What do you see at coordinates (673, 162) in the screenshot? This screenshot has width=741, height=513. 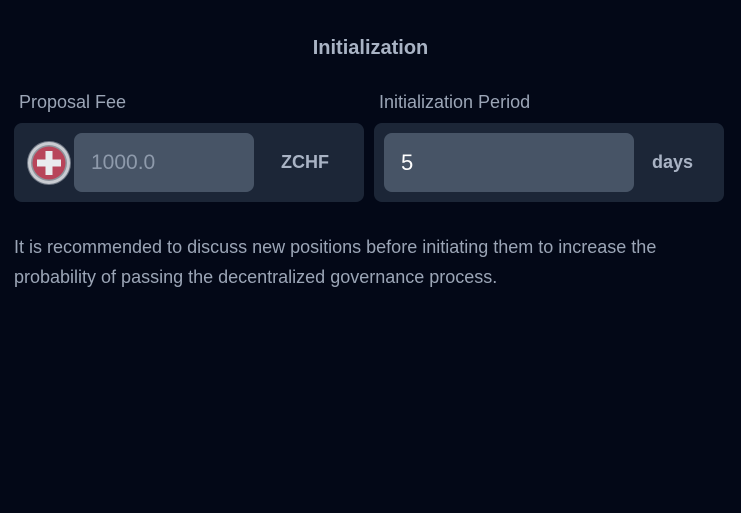 I see `period-unit-label: days` at bounding box center [673, 162].